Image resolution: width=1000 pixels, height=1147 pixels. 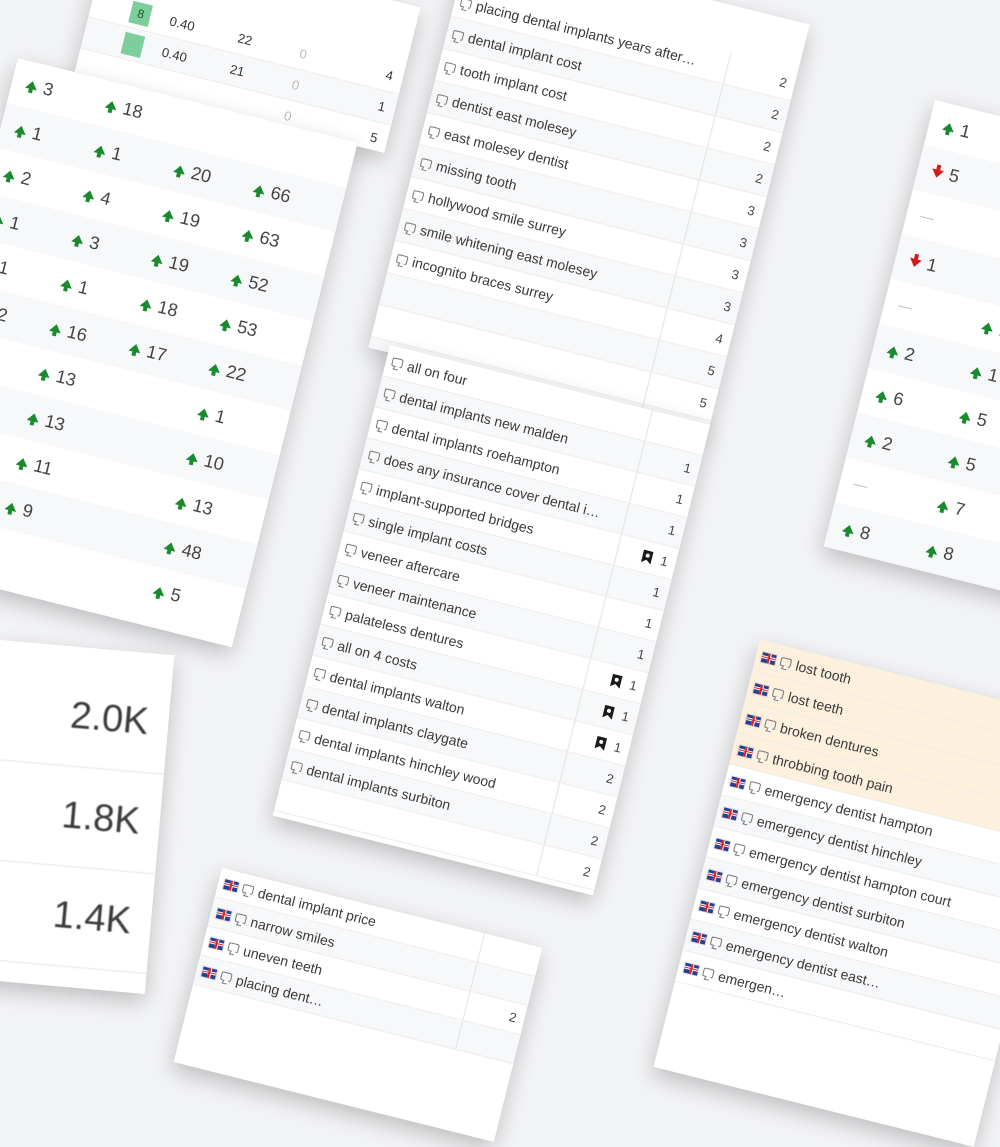 I want to click on rank-change-cell: 52, so click(x=257, y=284).